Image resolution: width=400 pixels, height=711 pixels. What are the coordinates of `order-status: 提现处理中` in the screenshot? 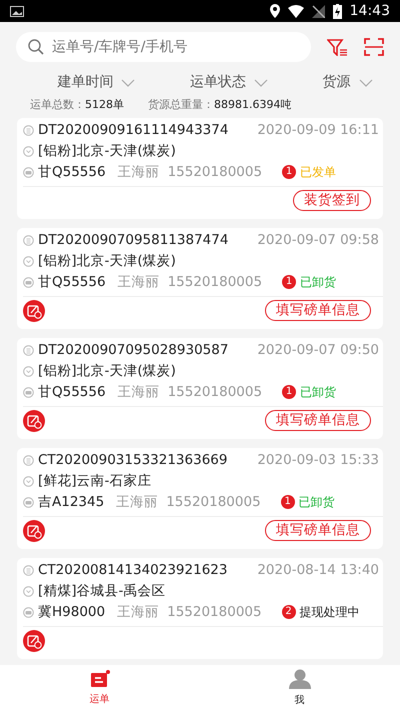 It's located at (330, 612).